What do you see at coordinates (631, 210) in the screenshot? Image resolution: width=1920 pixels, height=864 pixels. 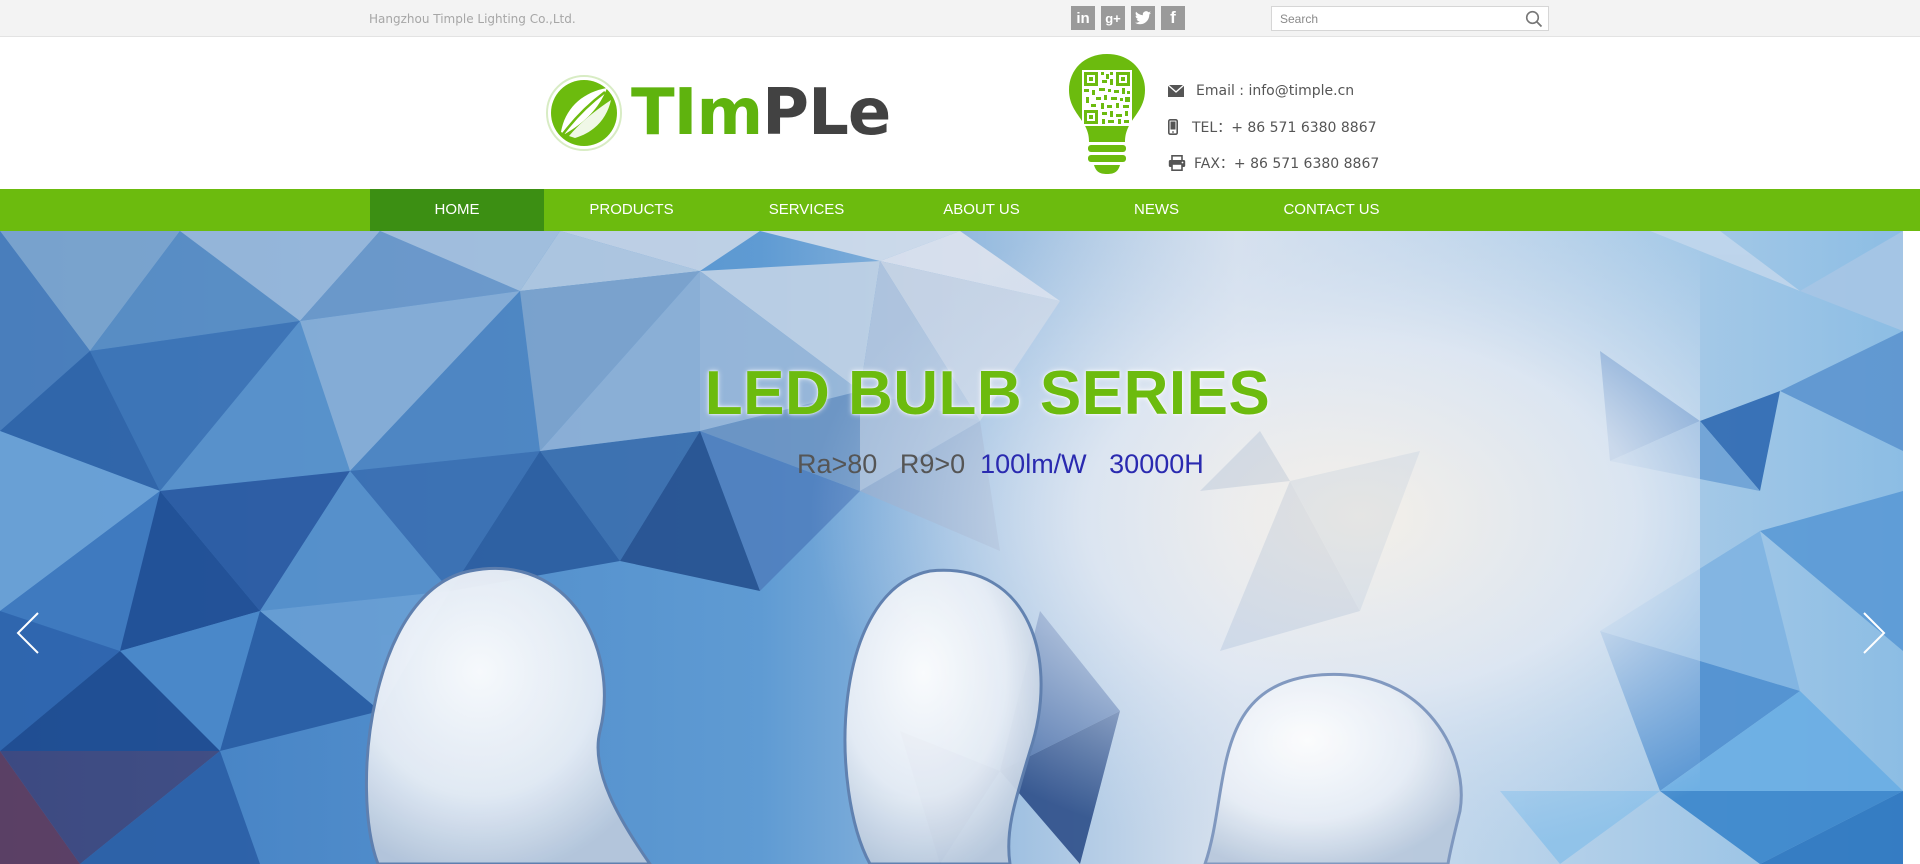 I see `nav-products: PRODUCTS` at bounding box center [631, 210].